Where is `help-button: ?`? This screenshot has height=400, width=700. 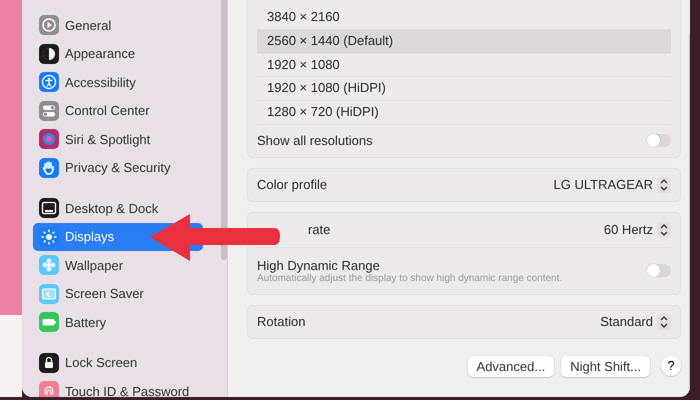 help-button: ? is located at coordinates (671, 366).